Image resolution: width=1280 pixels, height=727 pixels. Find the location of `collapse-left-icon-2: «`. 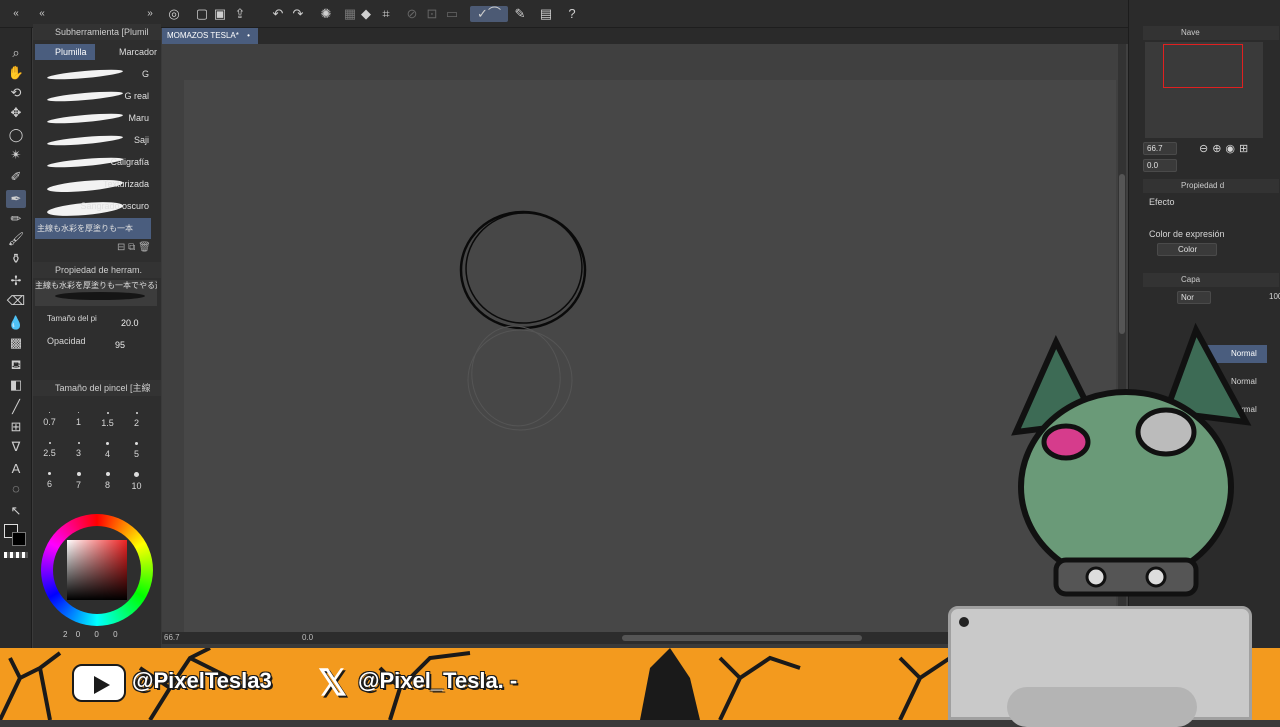

collapse-left-icon-2: « is located at coordinates (42, 14).